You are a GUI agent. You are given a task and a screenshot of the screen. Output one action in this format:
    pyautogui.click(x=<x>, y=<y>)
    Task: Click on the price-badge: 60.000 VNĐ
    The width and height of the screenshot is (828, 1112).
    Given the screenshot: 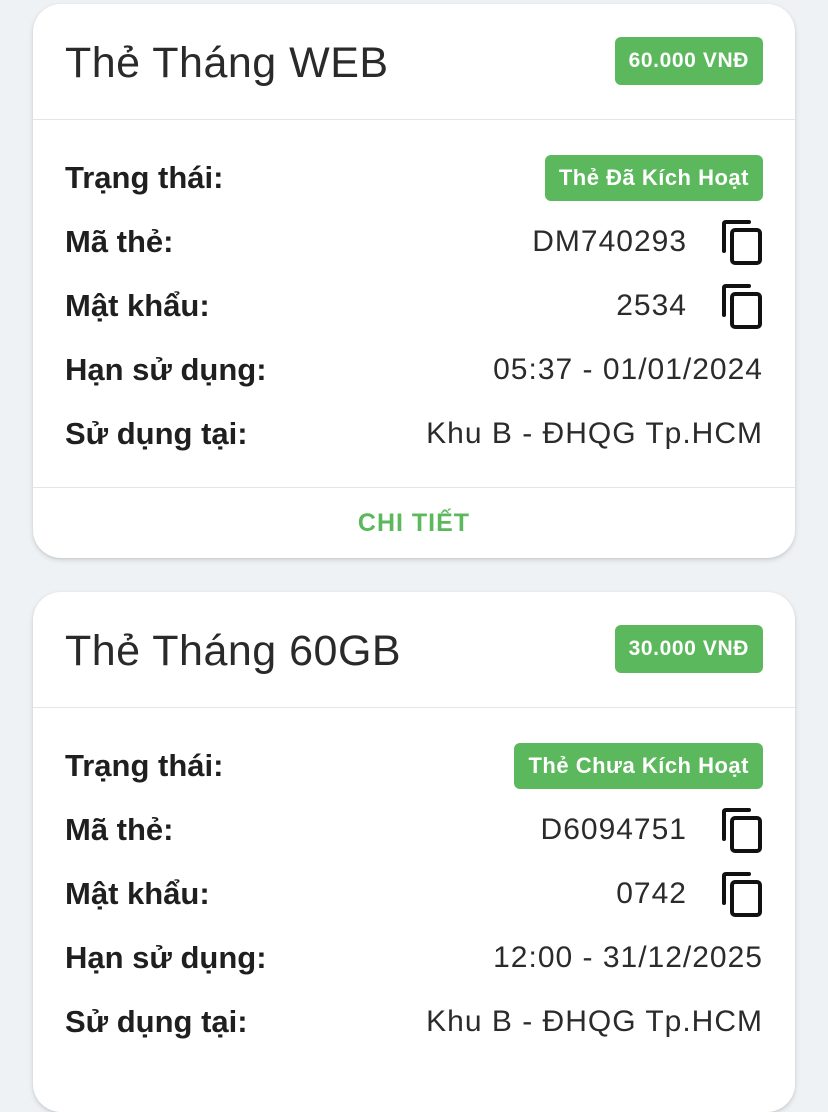 What is the action you would take?
    pyautogui.click(x=688, y=61)
    